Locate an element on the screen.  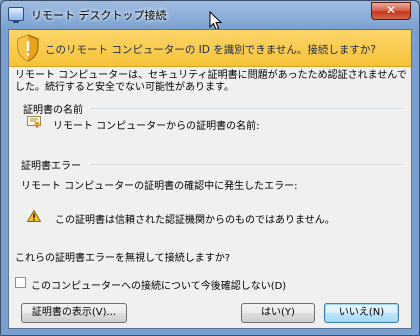
warning-message: このリモート コンピューターの ID を識別できません。接続しますか? is located at coordinates (210, 50).